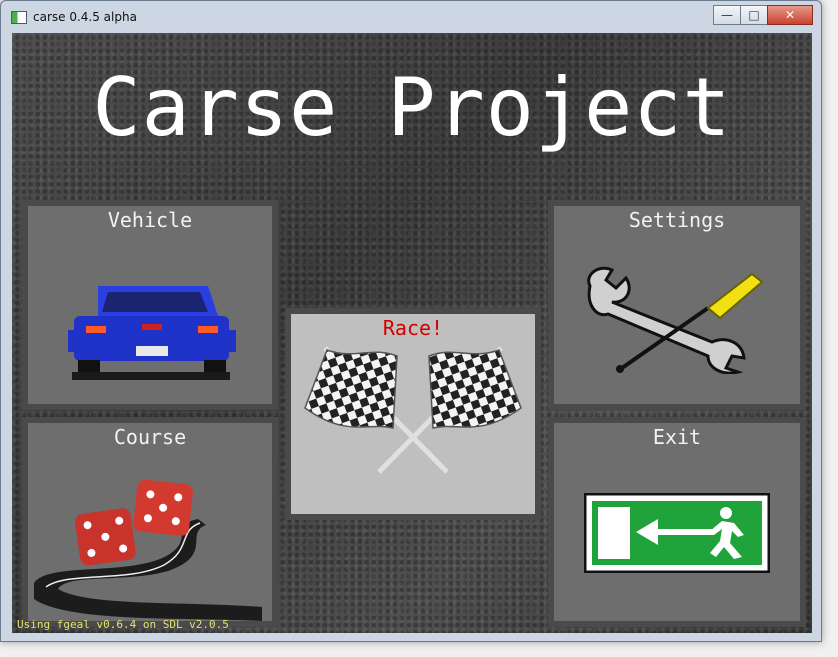 Image resolution: width=838 pixels, height=657 pixels. I want to click on exit-label: Exit, so click(677, 437).